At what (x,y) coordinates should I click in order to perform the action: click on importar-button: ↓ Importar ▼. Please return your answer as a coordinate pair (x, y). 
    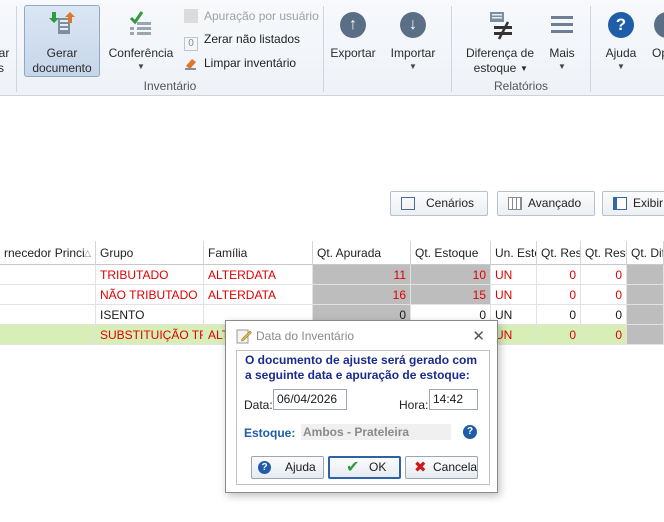
    Looking at the image, I should click on (413, 41).